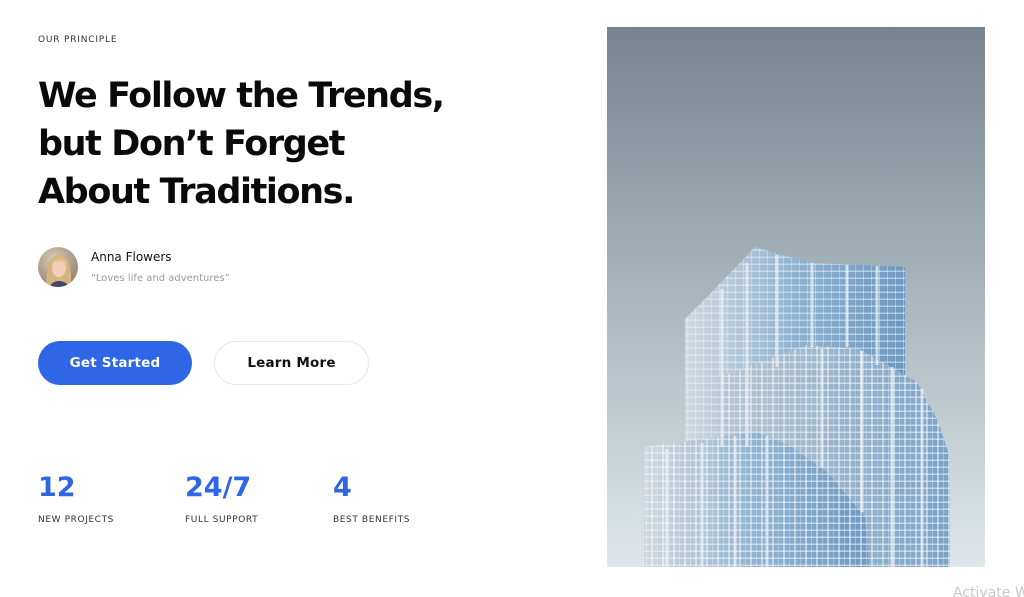 The width and height of the screenshot is (1024, 597). I want to click on author-text: Anna Flowers “Loves life and adventures”, so click(160, 267).